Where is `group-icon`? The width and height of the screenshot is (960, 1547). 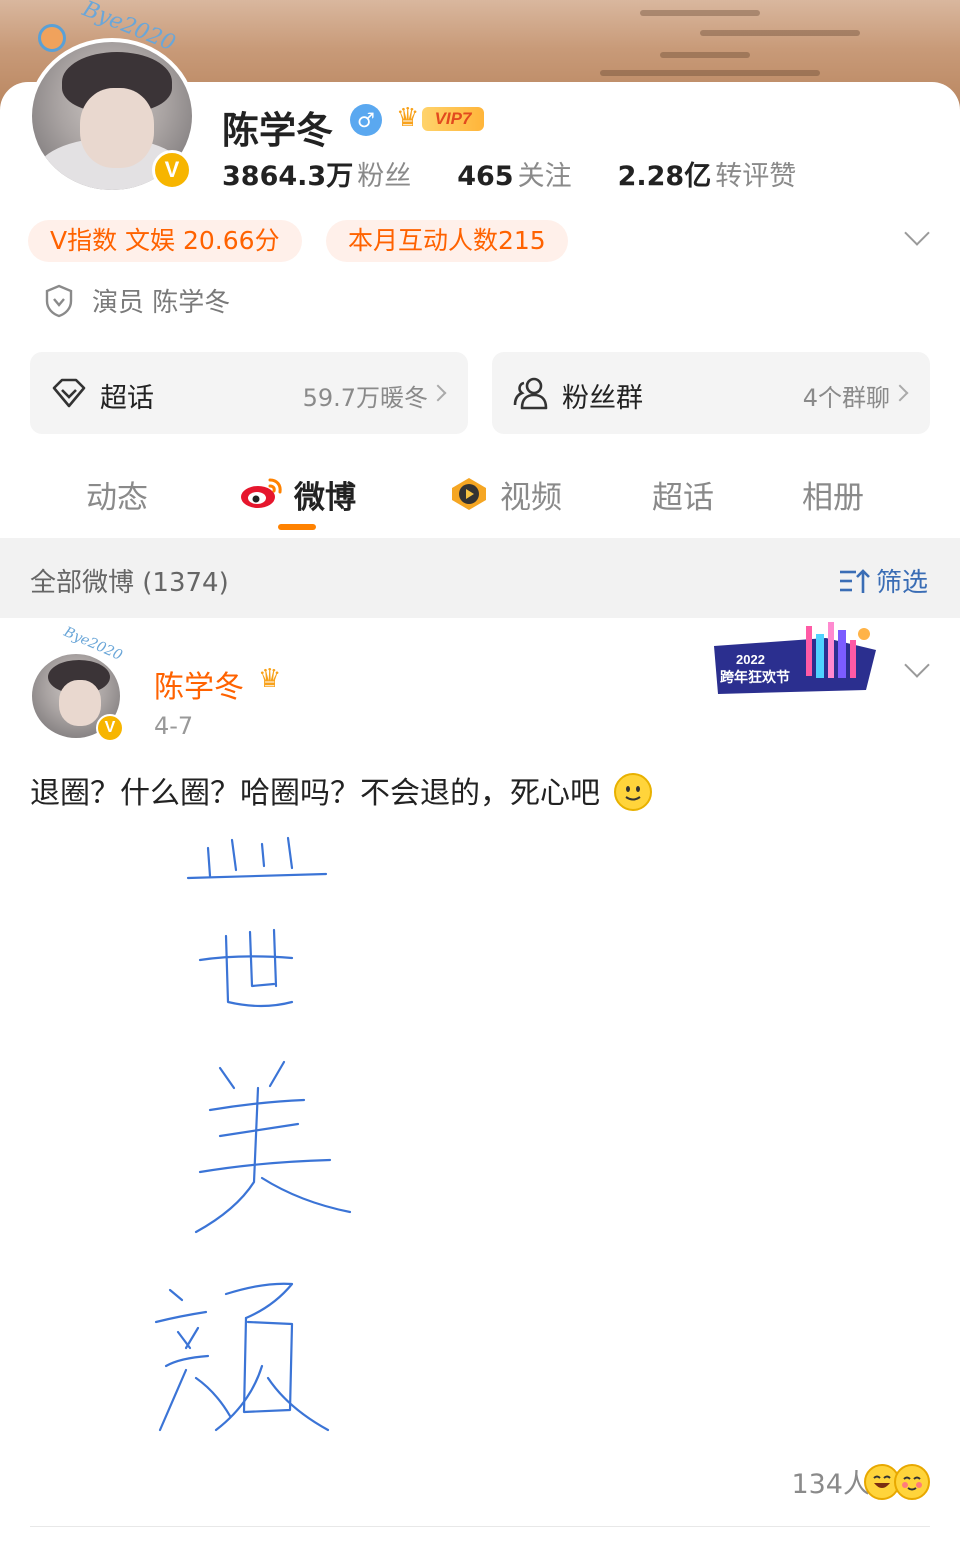
group-icon is located at coordinates (530, 393).